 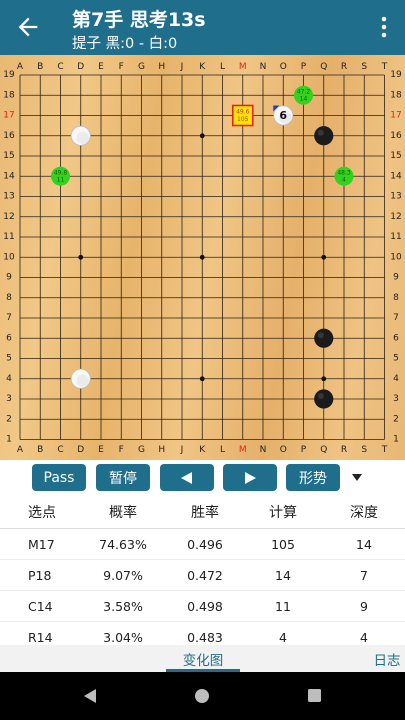 I want to click on col-label-bottom: A, so click(x=20, y=450).